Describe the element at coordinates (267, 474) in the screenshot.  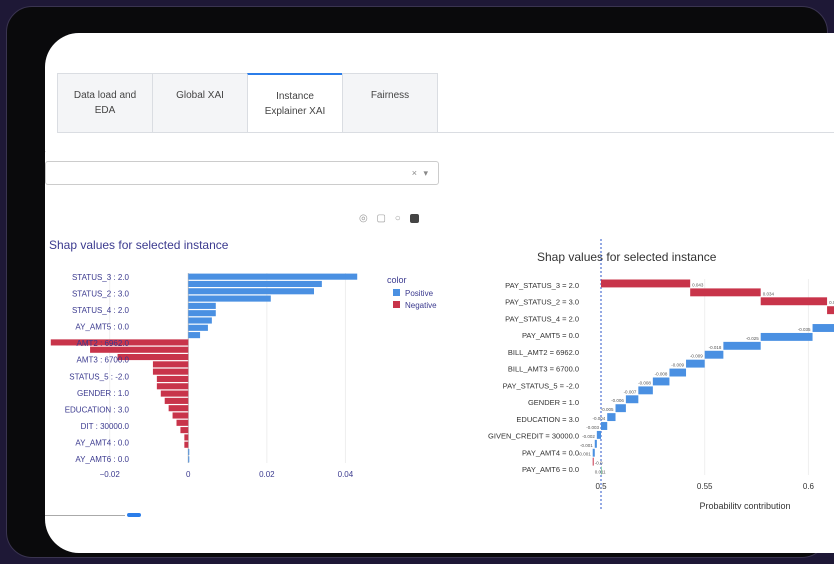
I see `x-tick-label: 0.02` at that location.